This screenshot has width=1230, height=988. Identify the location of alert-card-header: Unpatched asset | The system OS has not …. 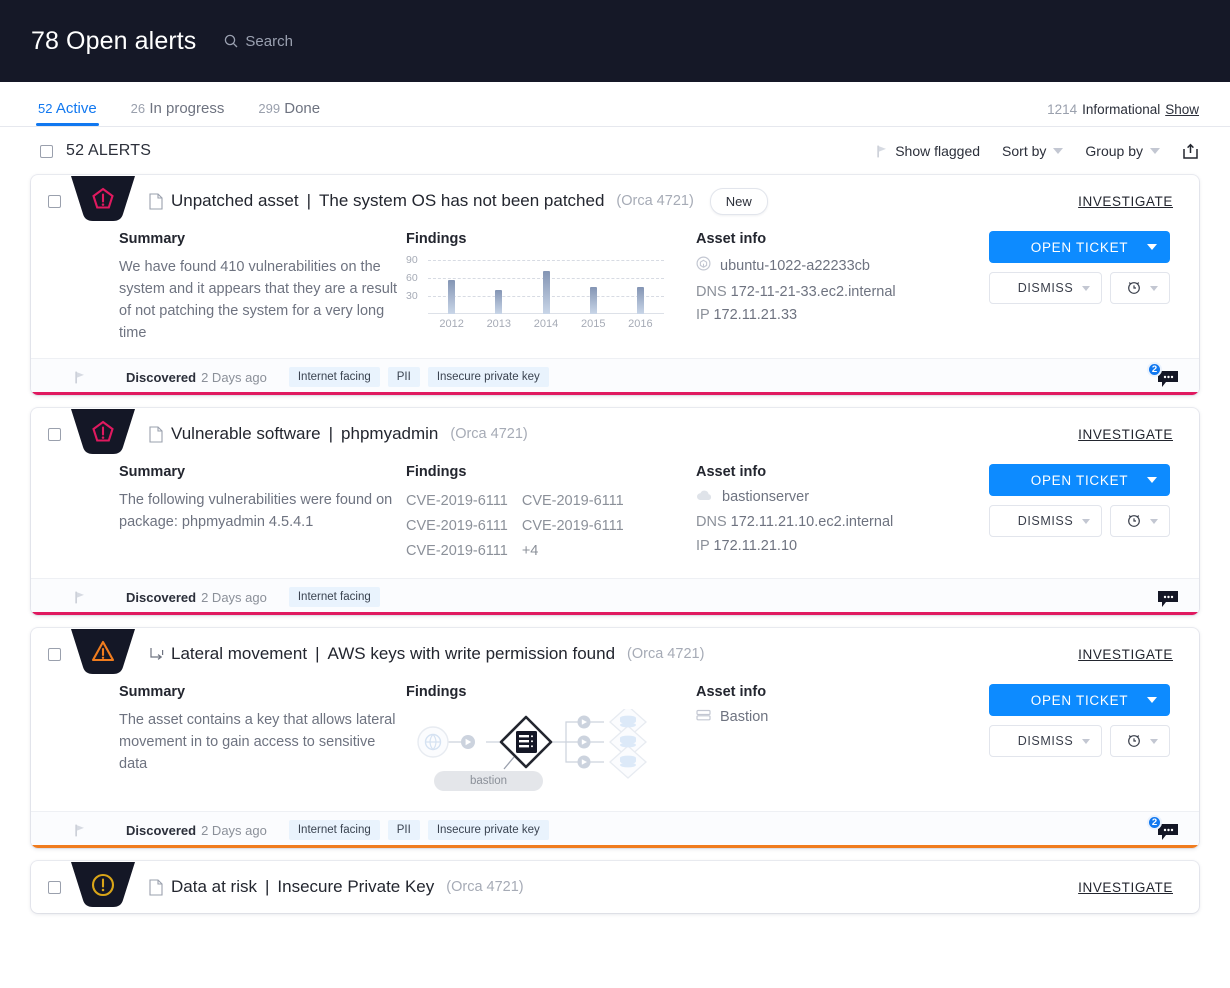
(615, 201).